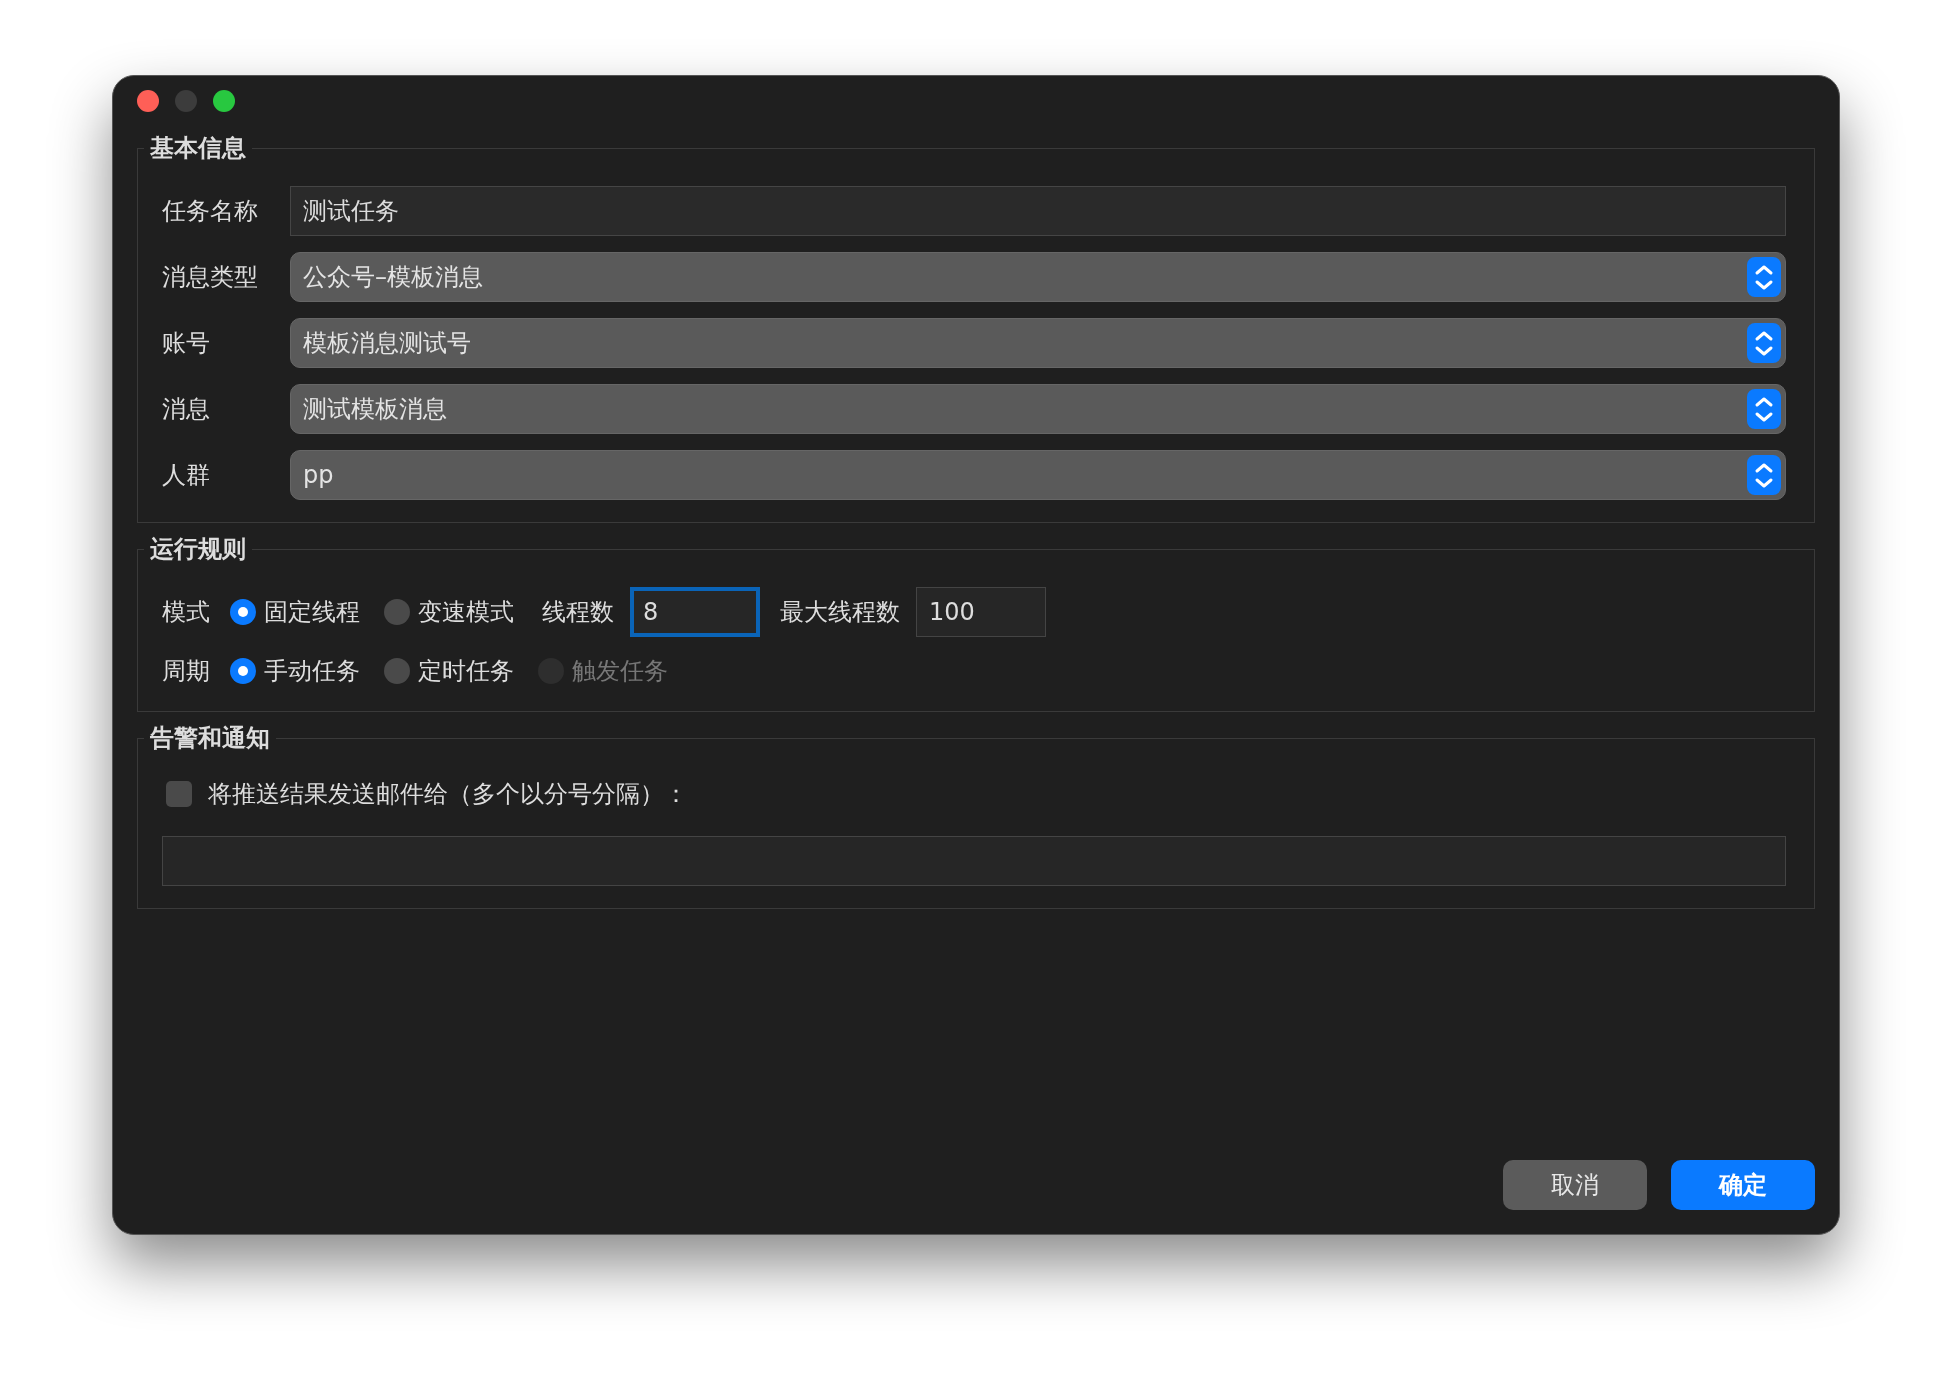 This screenshot has width=1952, height=1382. What do you see at coordinates (578, 612) in the screenshot?
I see `field-label: 线程数` at bounding box center [578, 612].